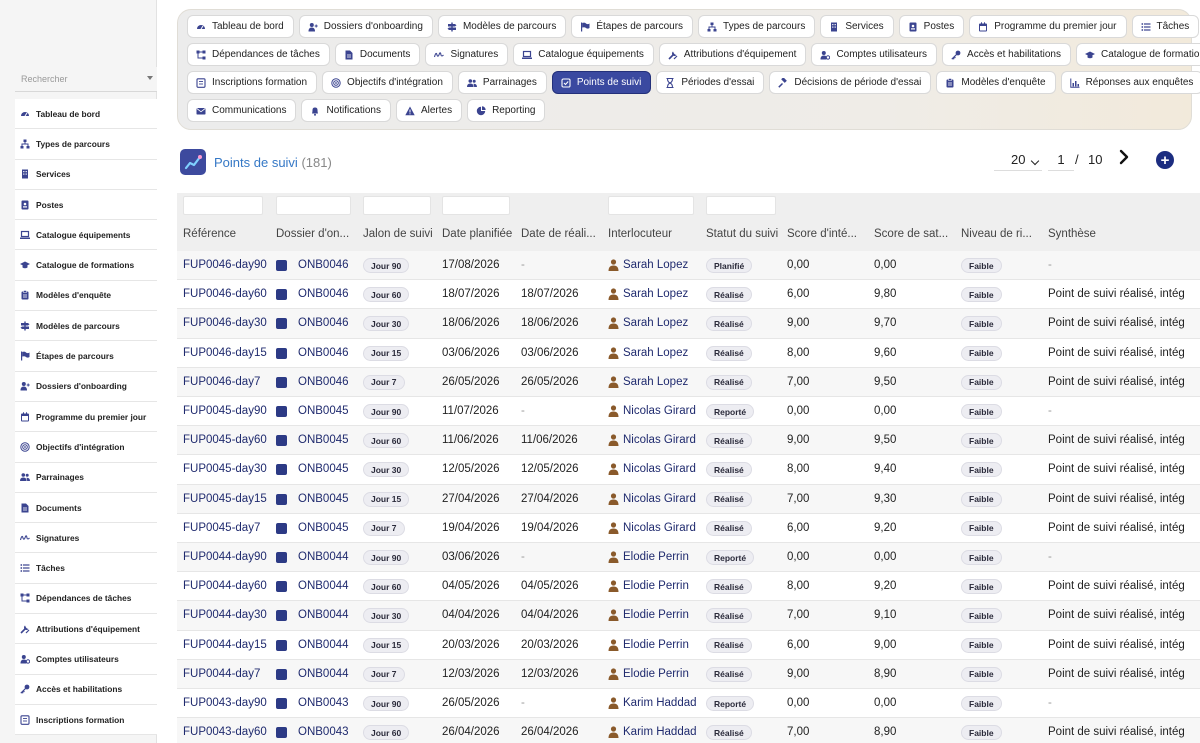  I want to click on column-header: Interlocuteur, so click(640, 234).